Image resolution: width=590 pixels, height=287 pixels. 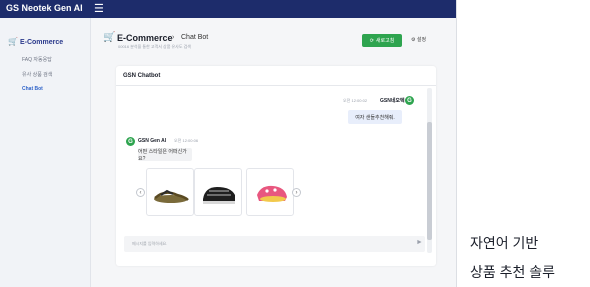 I want to click on product-card-pink-shoe, so click(x=270, y=192).